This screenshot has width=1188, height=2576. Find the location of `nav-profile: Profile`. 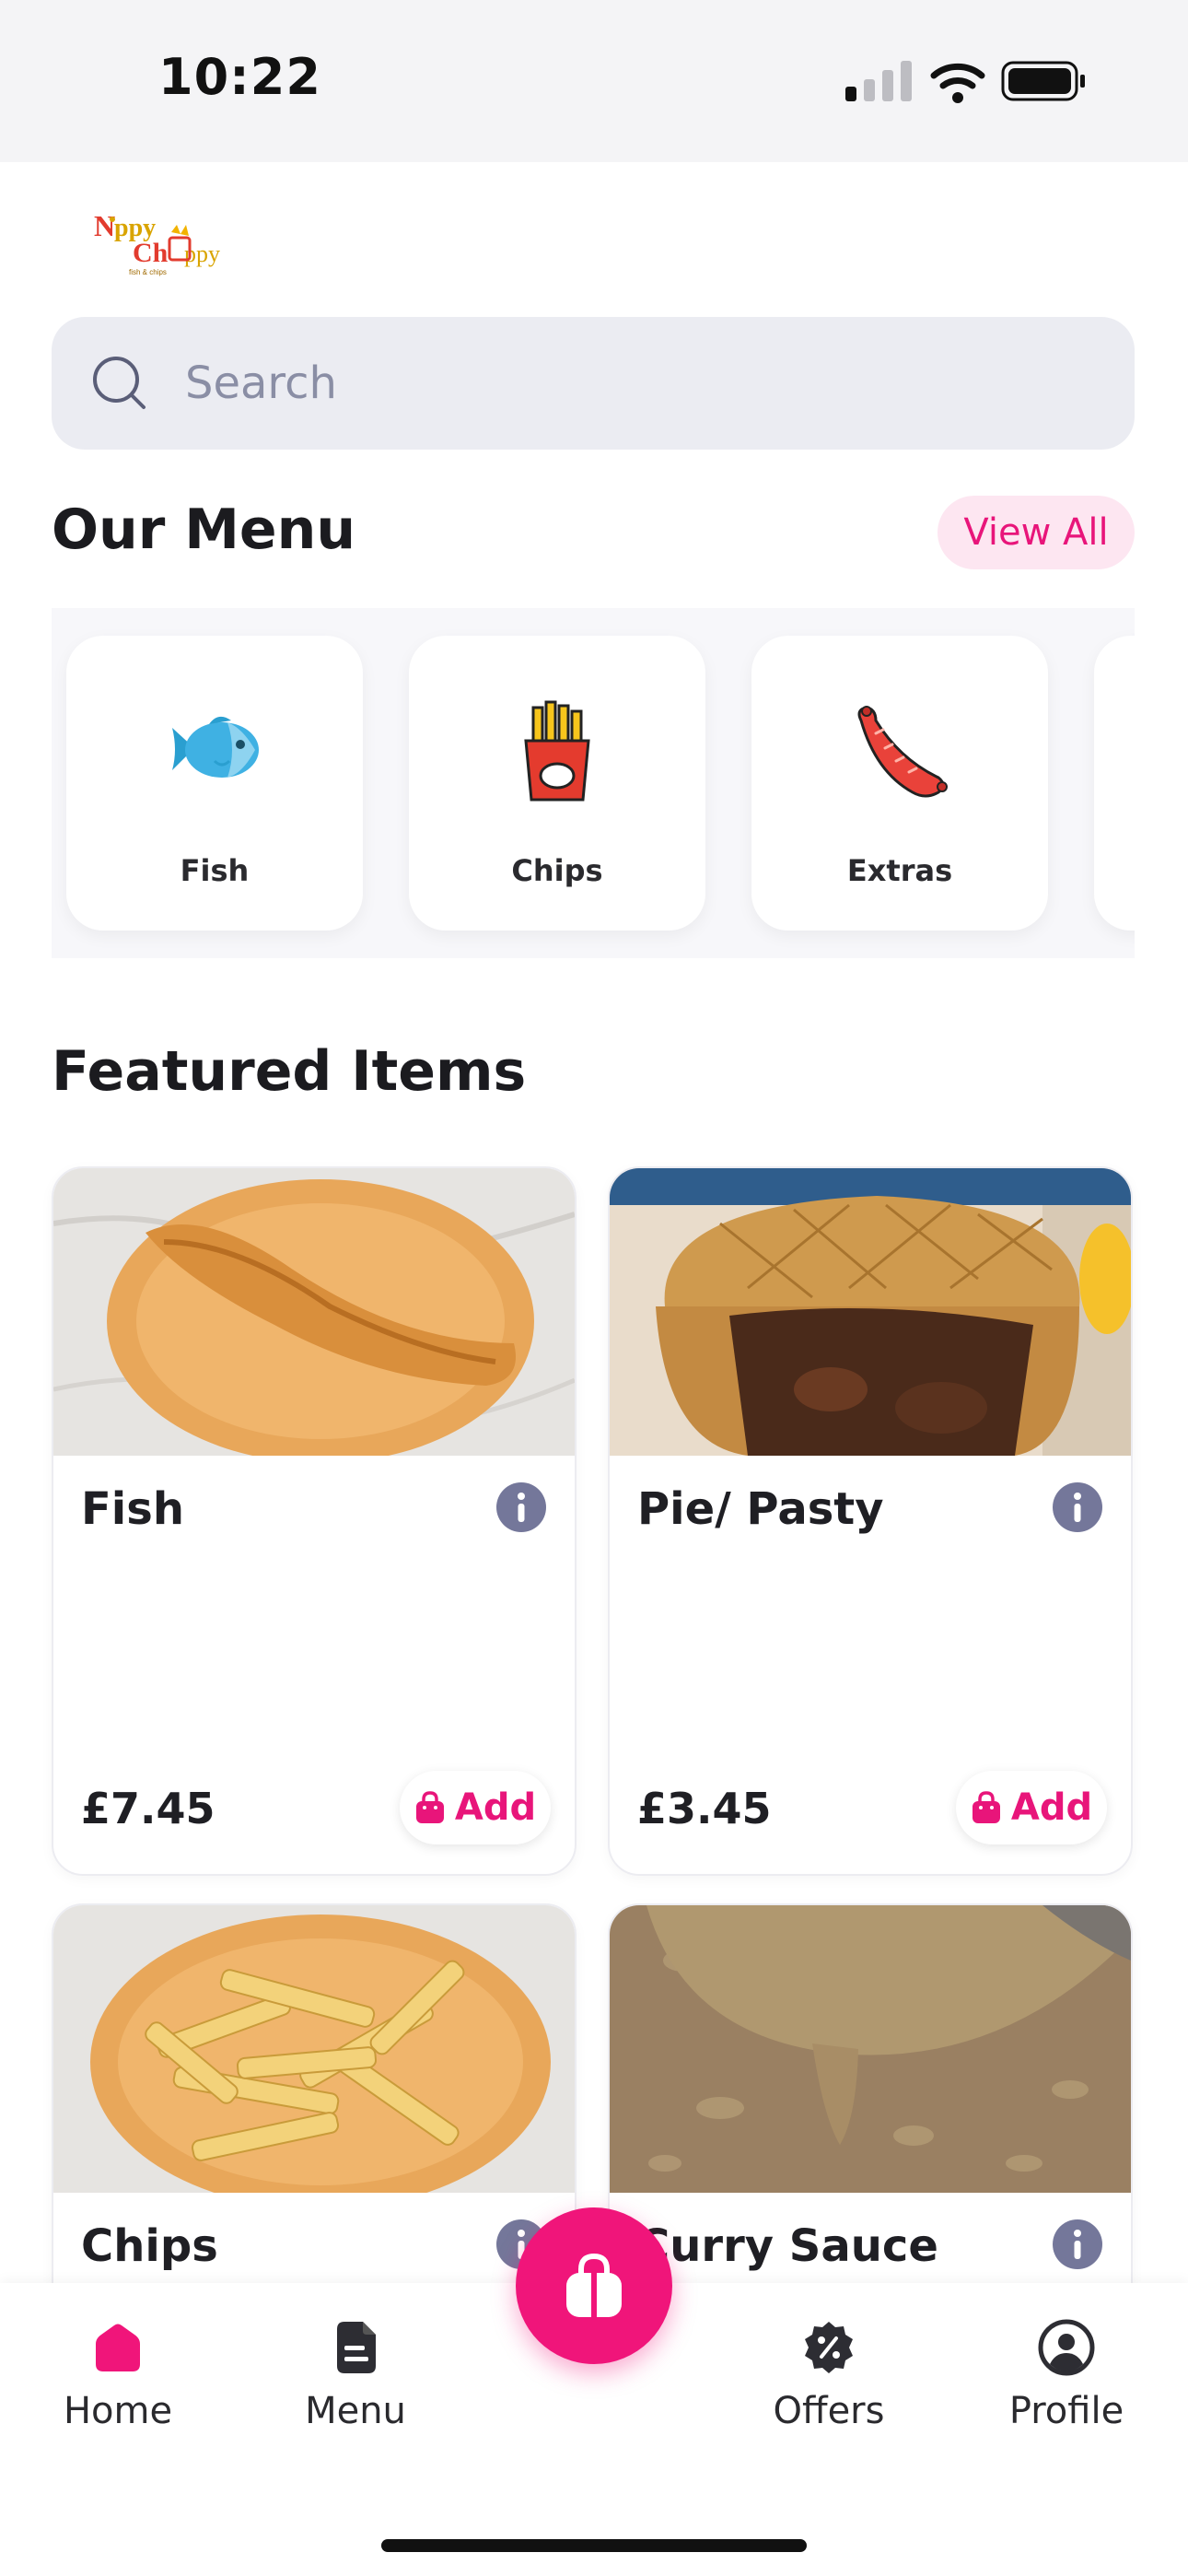

nav-profile: Profile is located at coordinates (1066, 2375).